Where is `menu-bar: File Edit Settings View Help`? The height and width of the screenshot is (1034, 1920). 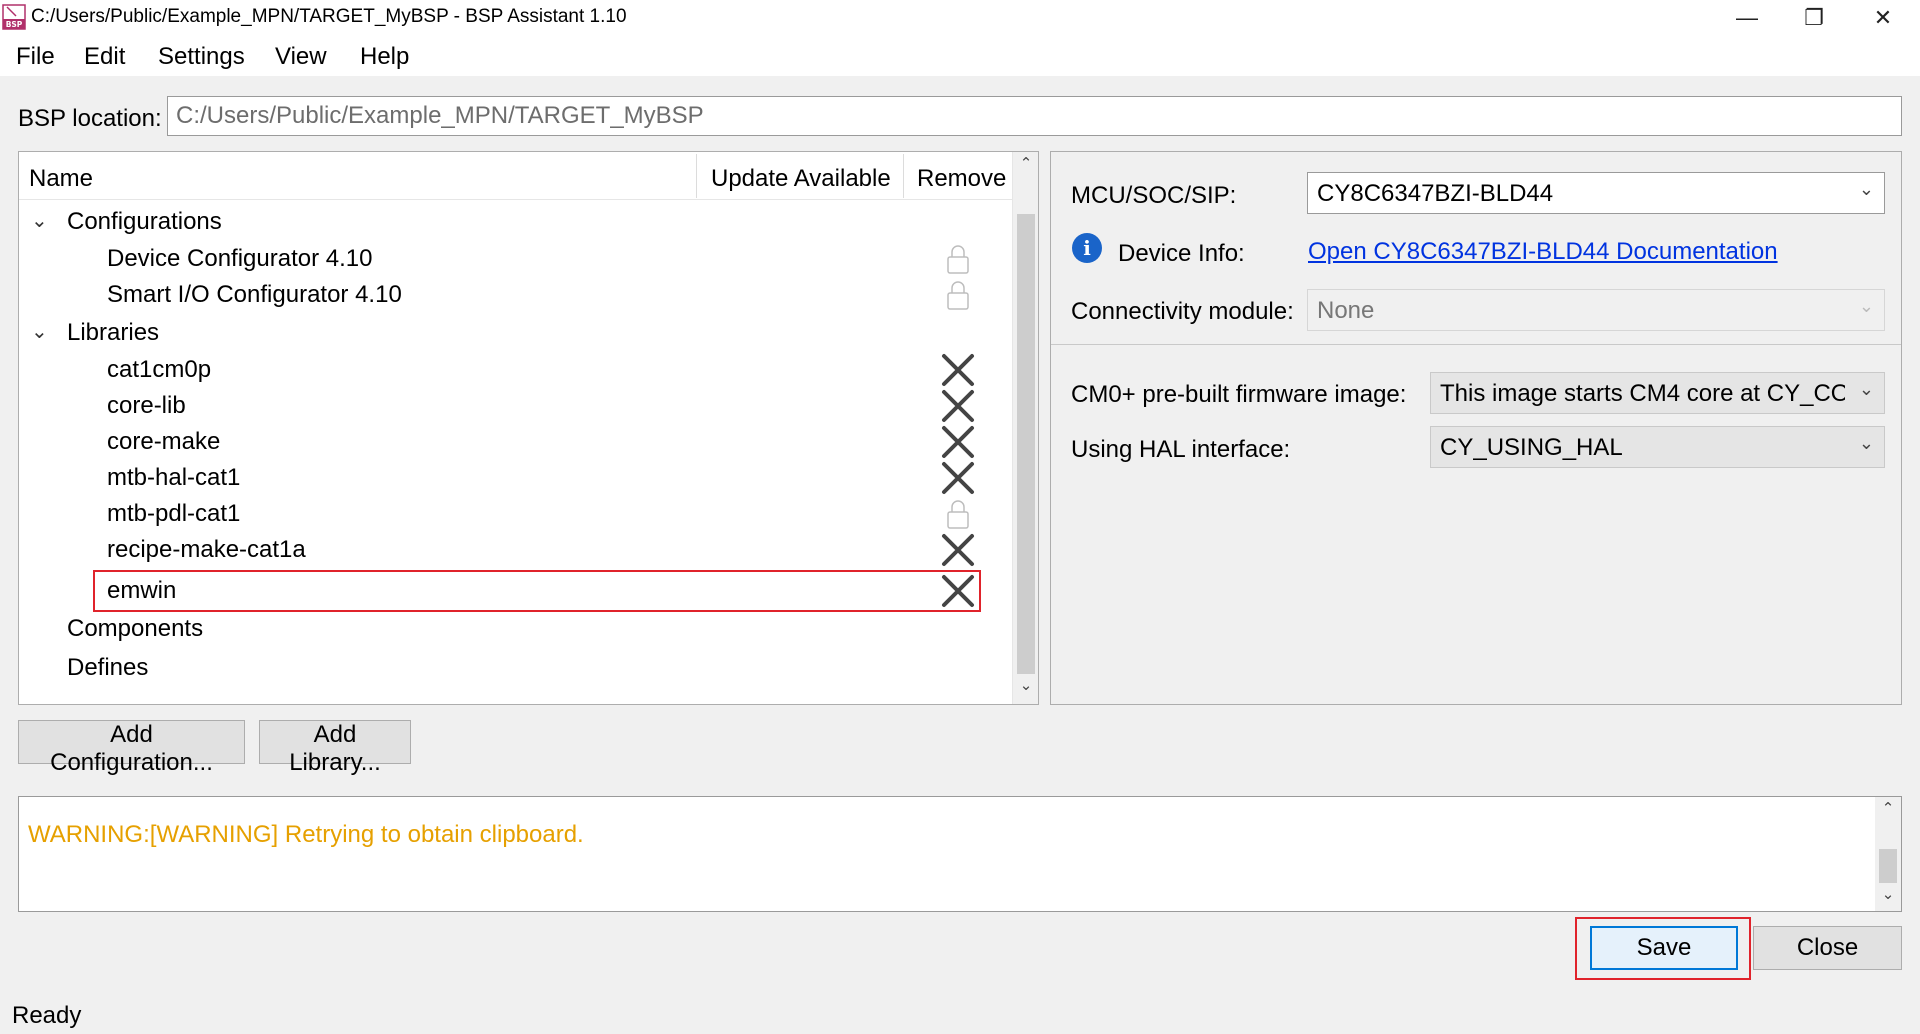
menu-bar: File Edit Settings View Help is located at coordinates (960, 56).